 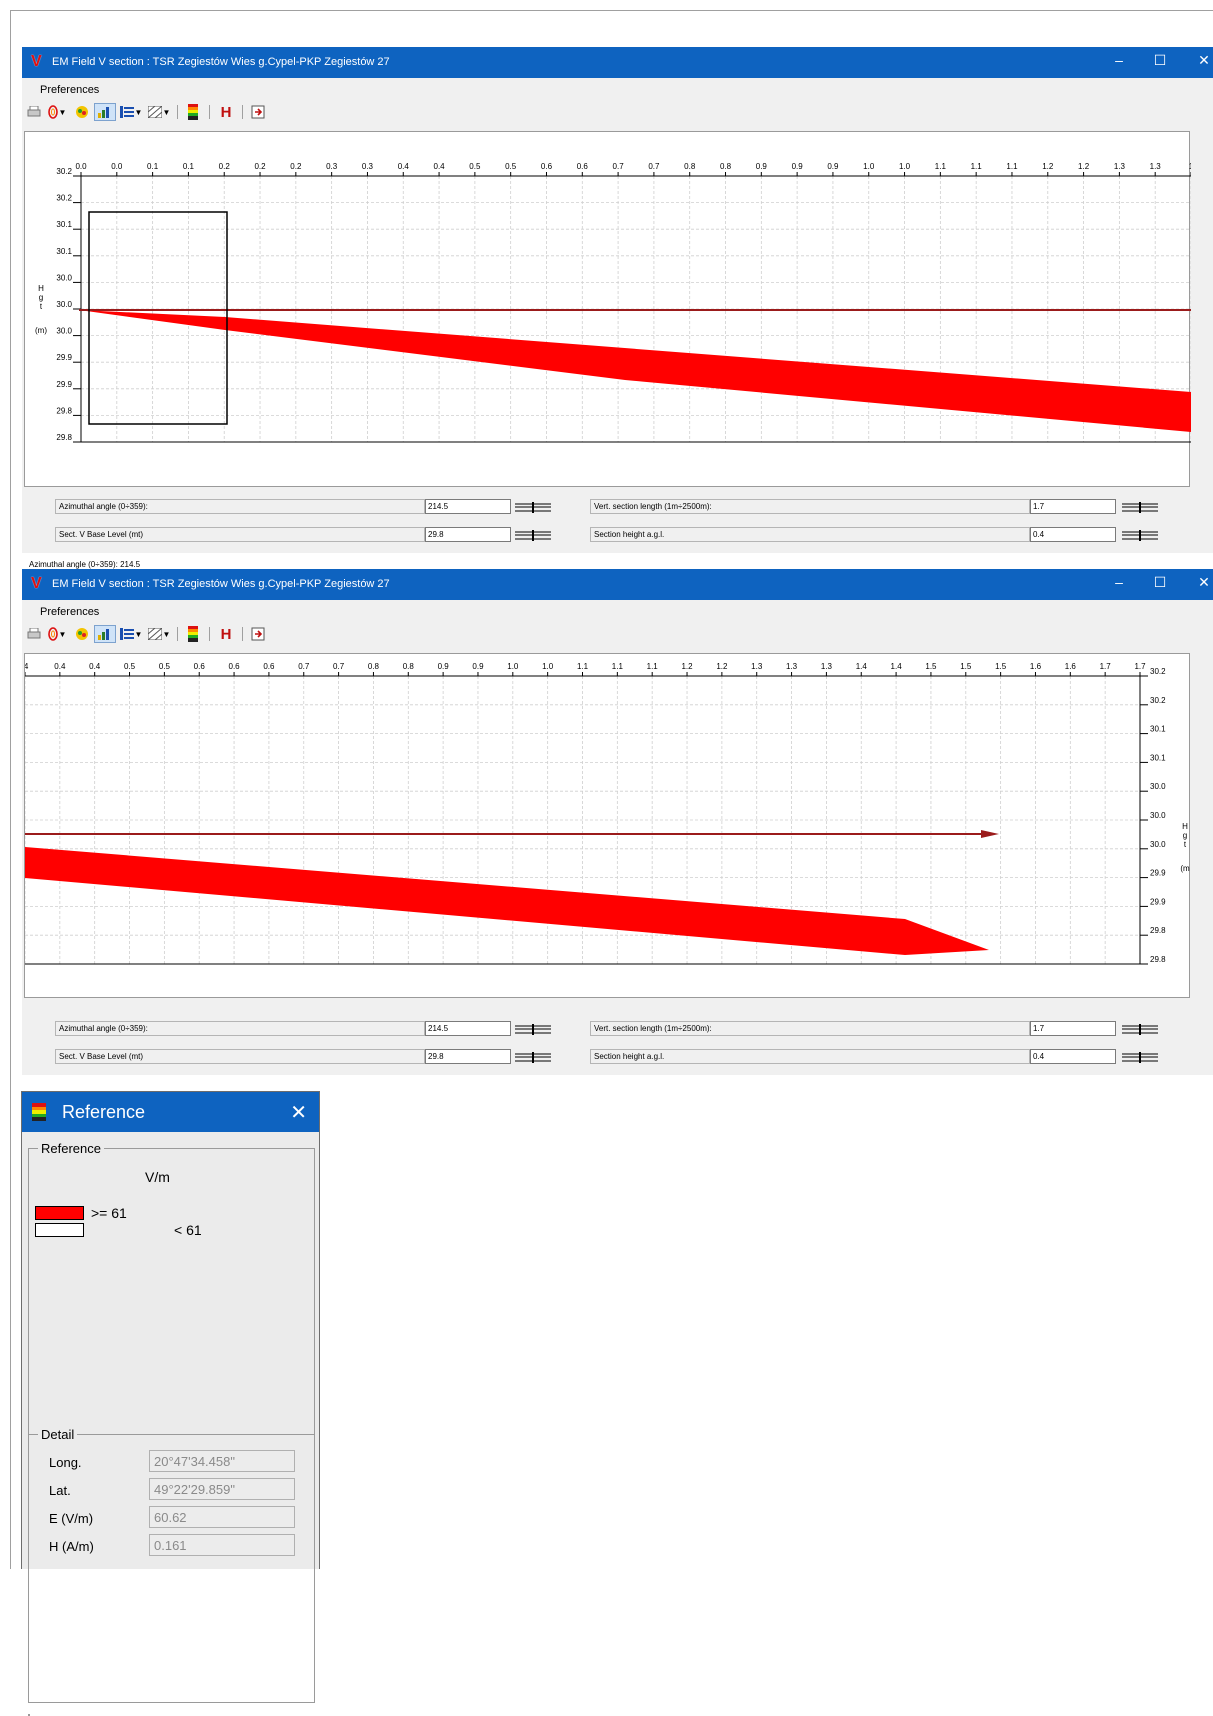 What do you see at coordinates (862, 666) in the screenshot?
I see `x-tick-label: 1.4` at bounding box center [862, 666].